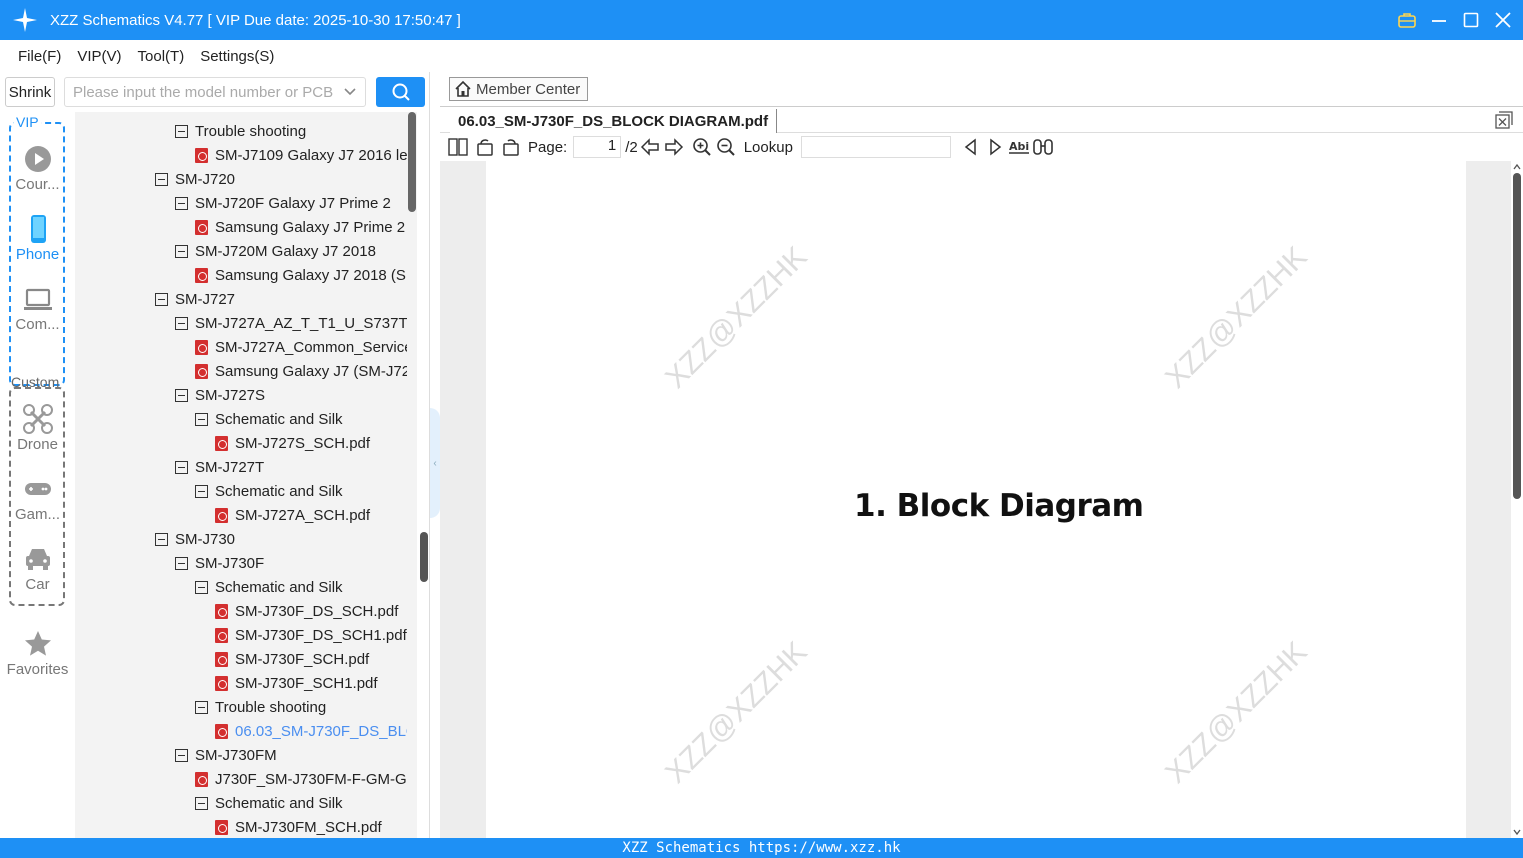 The image size is (1523, 858). I want to click on category-favorites: Favorites, so click(37, 653).